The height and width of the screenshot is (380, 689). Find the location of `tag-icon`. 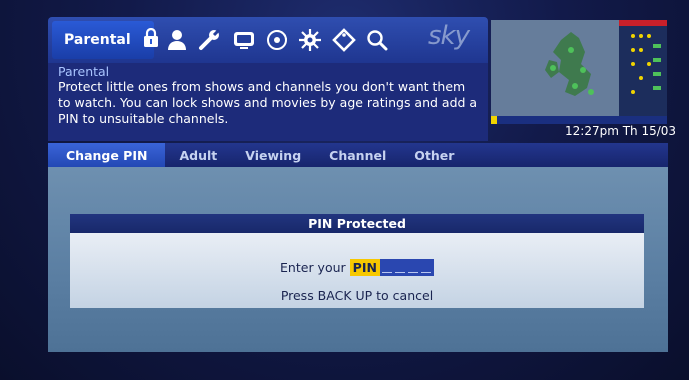

tag-icon is located at coordinates (344, 40).